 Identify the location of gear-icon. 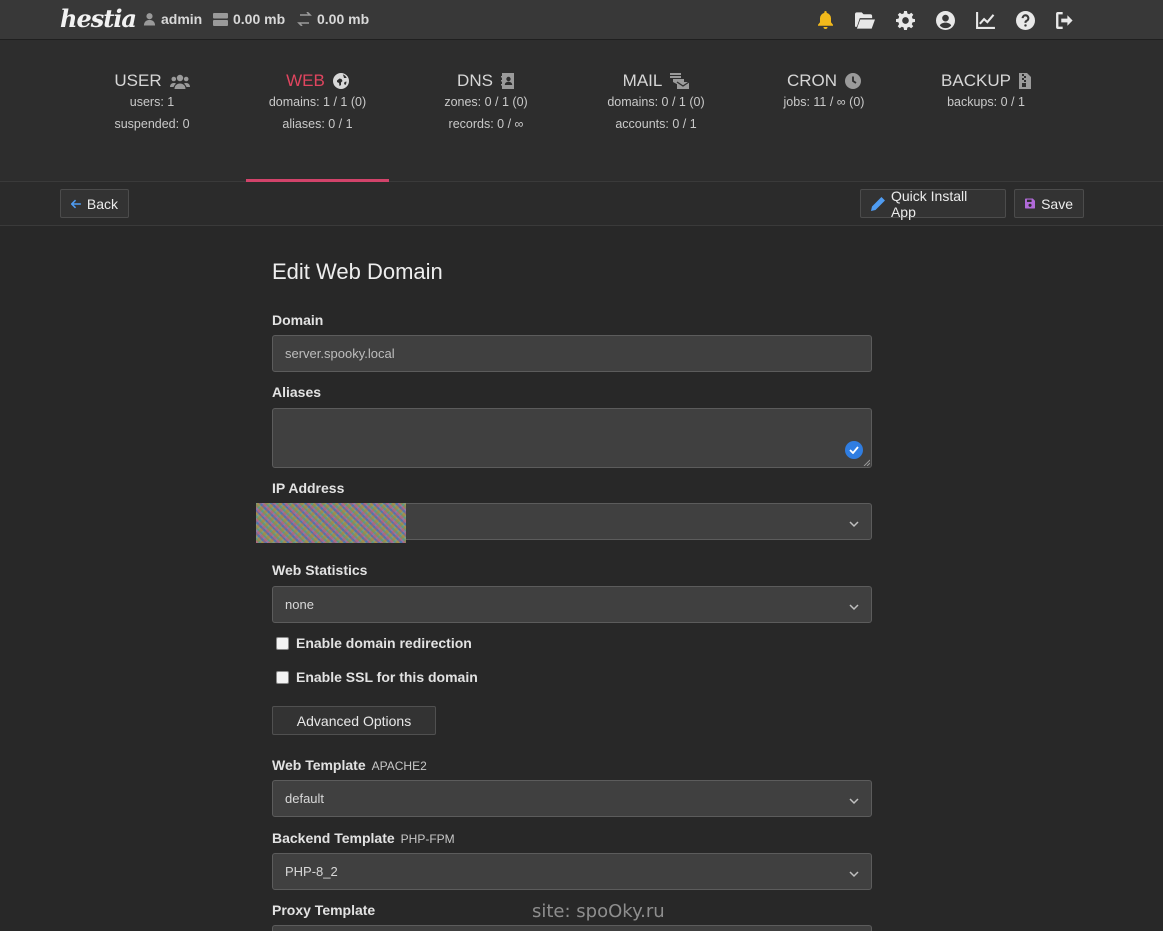
(905, 20).